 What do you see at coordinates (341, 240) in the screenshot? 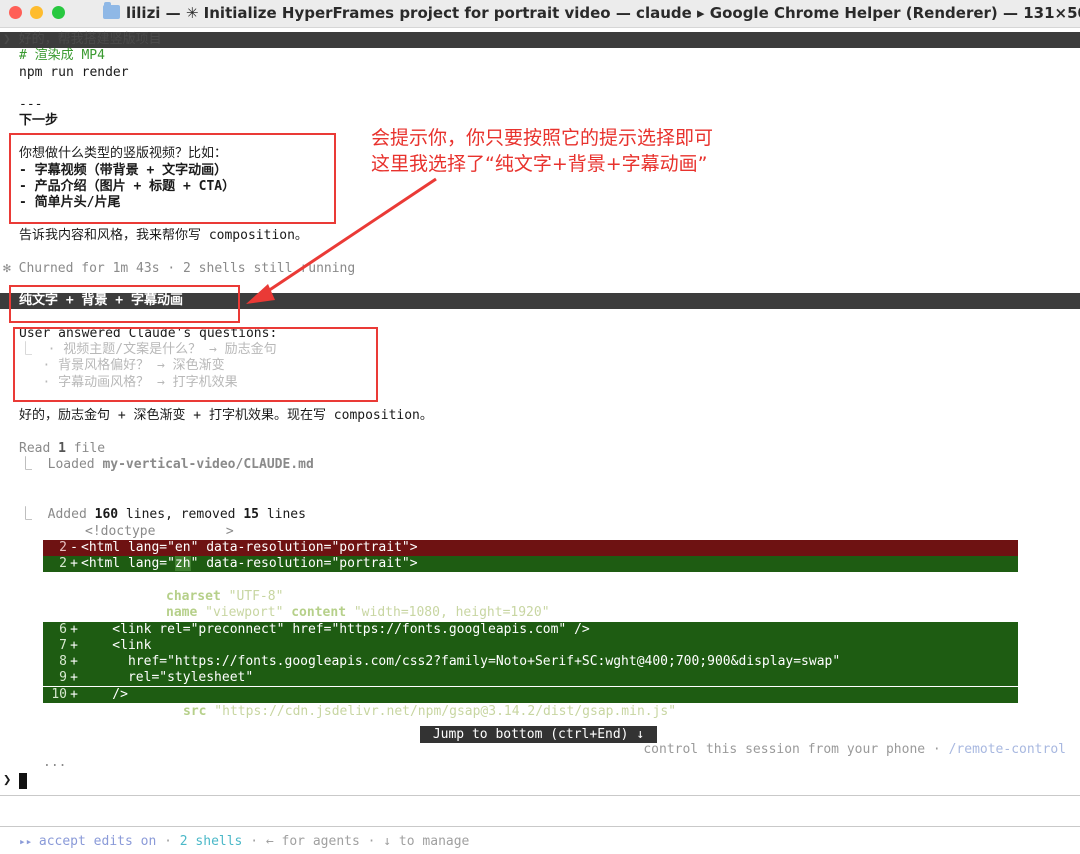
I see `annotation-arrow-icon` at bounding box center [341, 240].